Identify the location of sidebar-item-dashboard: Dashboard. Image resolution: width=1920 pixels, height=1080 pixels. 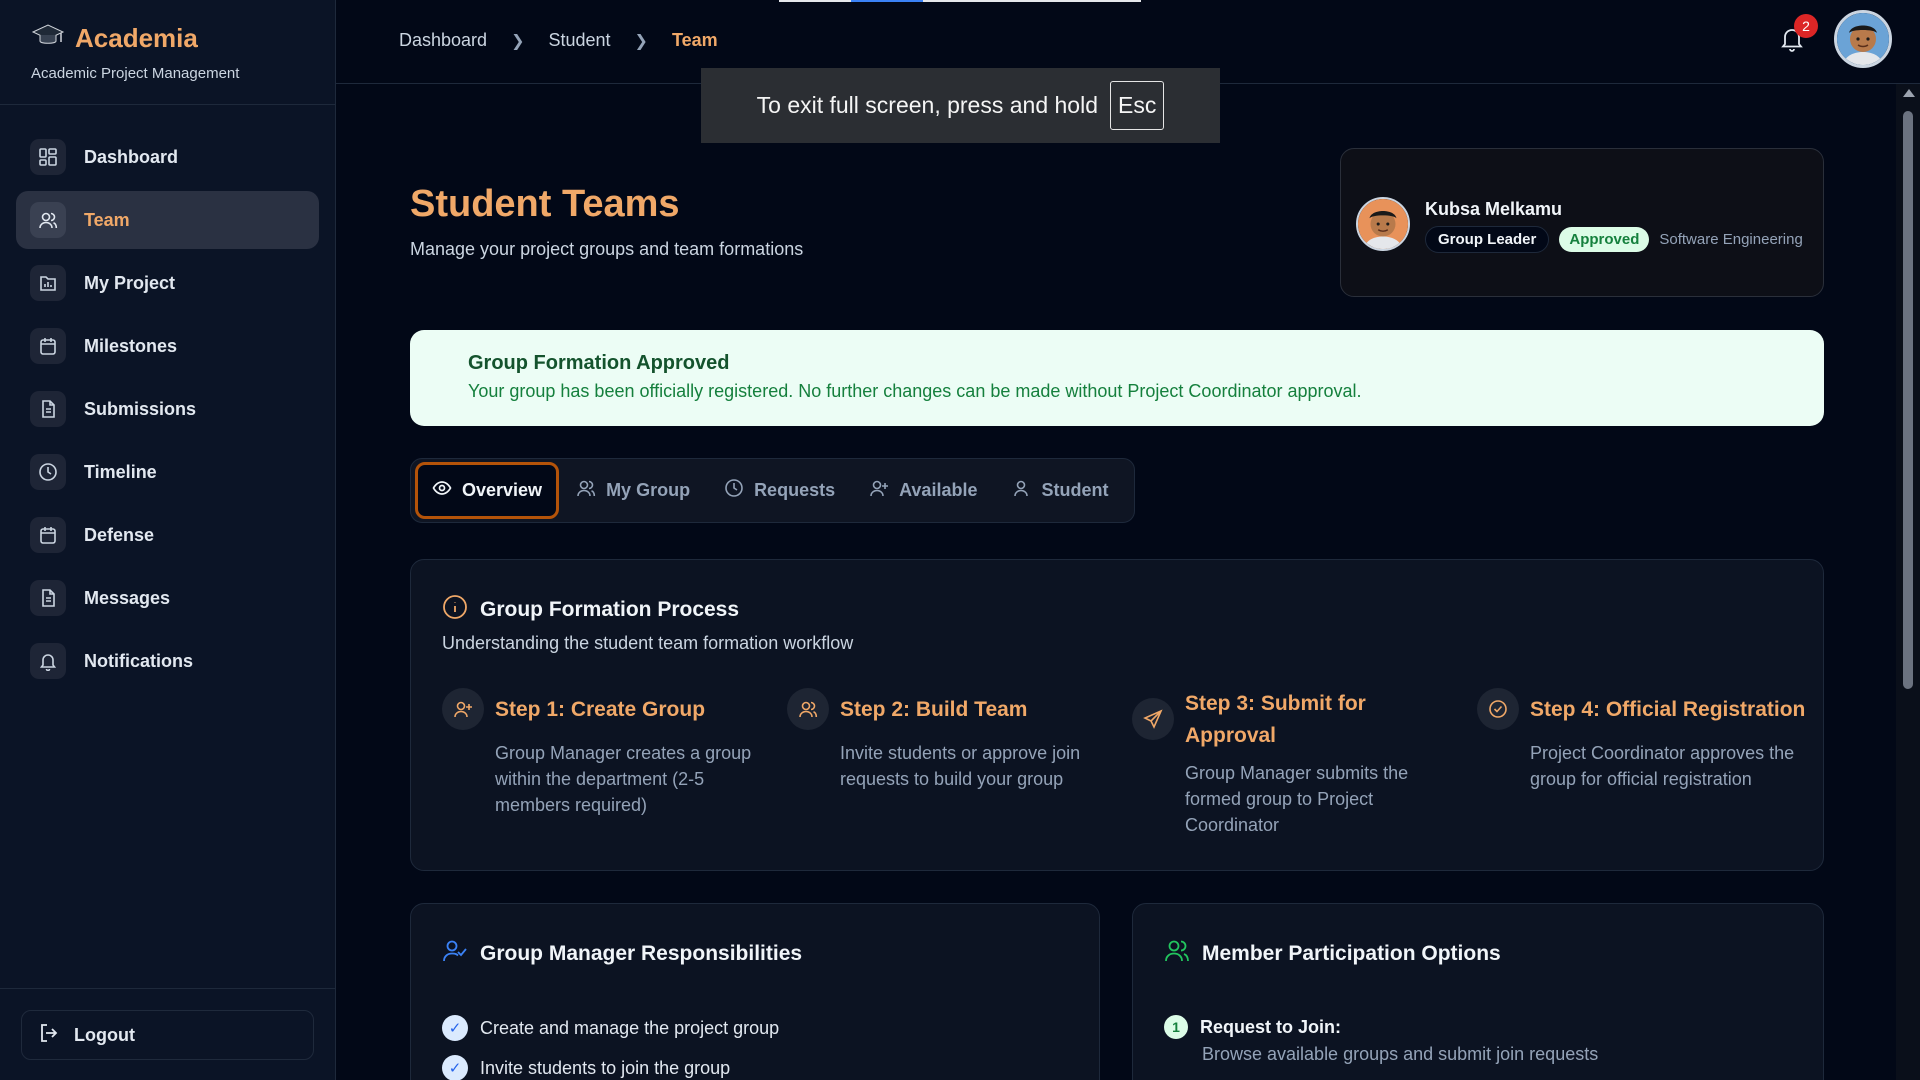
(167, 157).